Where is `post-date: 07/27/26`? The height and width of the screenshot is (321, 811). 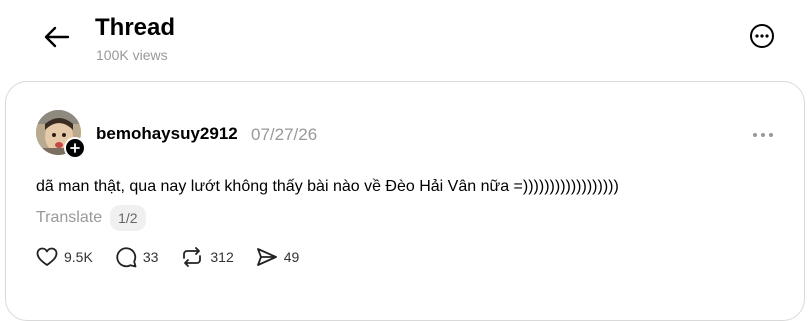 post-date: 07/27/26 is located at coordinates (284, 134).